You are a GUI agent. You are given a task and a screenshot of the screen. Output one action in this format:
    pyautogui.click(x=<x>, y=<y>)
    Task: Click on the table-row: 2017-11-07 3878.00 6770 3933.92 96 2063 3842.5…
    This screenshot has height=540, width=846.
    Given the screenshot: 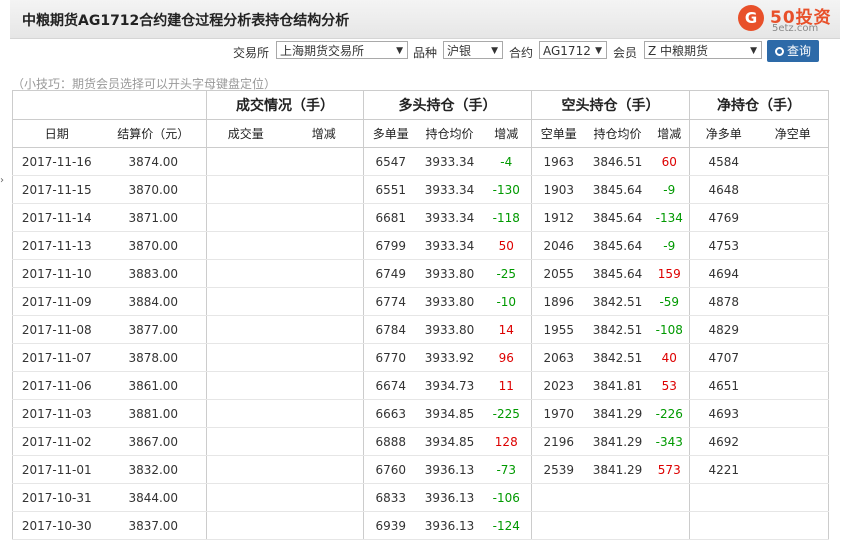 What is the action you would take?
    pyautogui.click(x=420, y=357)
    